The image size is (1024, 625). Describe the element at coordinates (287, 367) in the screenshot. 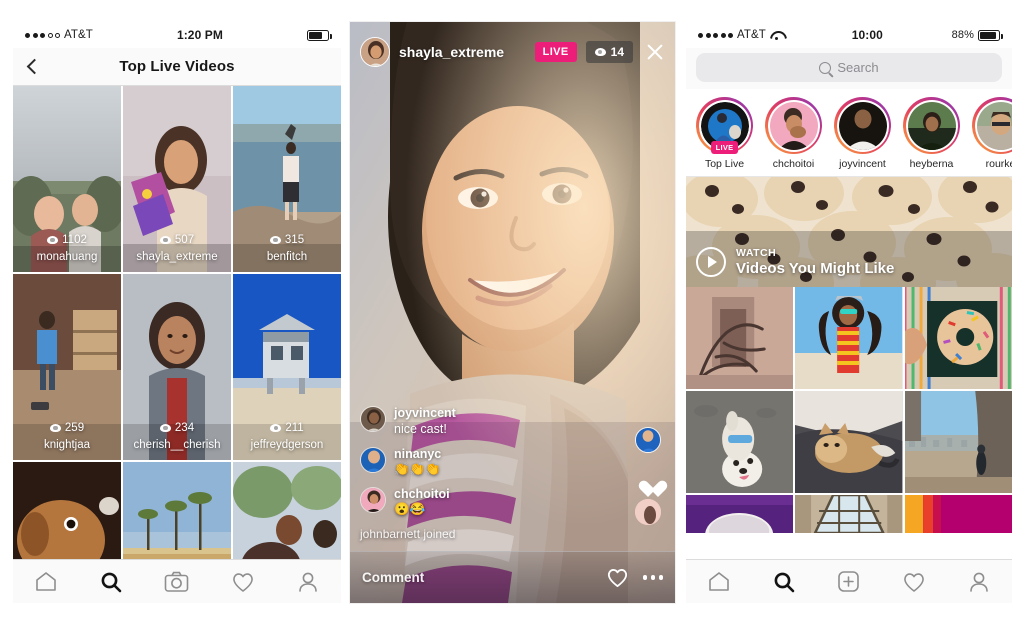

I see `live-video-cell: 211 jeffreydgerson` at that location.